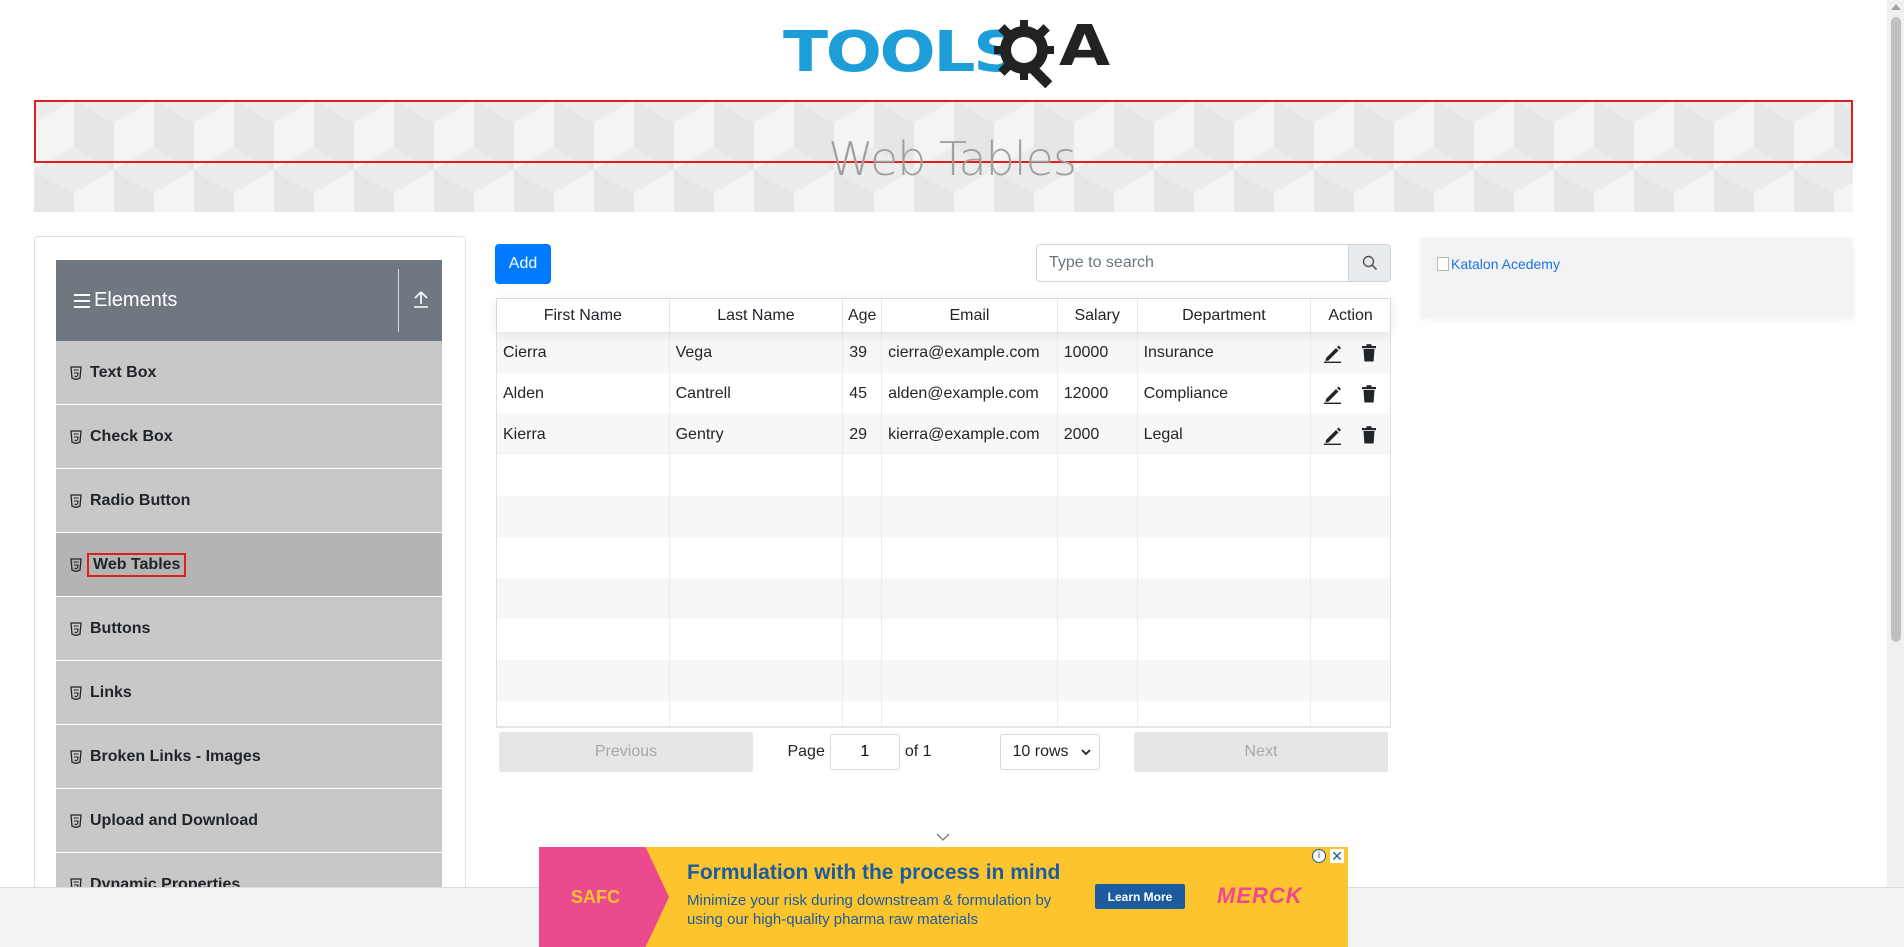 The height and width of the screenshot is (947, 1904). What do you see at coordinates (1443, 264) in the screenshot?
I see `broken-image-icon` at bounding box center [1443, 264].